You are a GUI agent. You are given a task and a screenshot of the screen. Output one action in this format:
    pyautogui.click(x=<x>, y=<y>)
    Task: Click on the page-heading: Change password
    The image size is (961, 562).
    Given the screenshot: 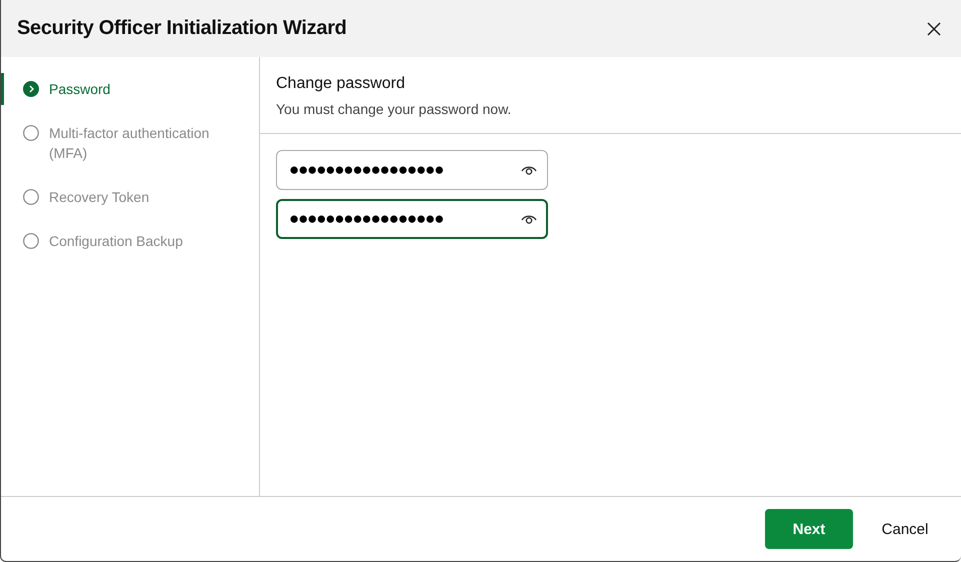 What is the action you would take?
    pyautogui.click(x=341, y=84)
    